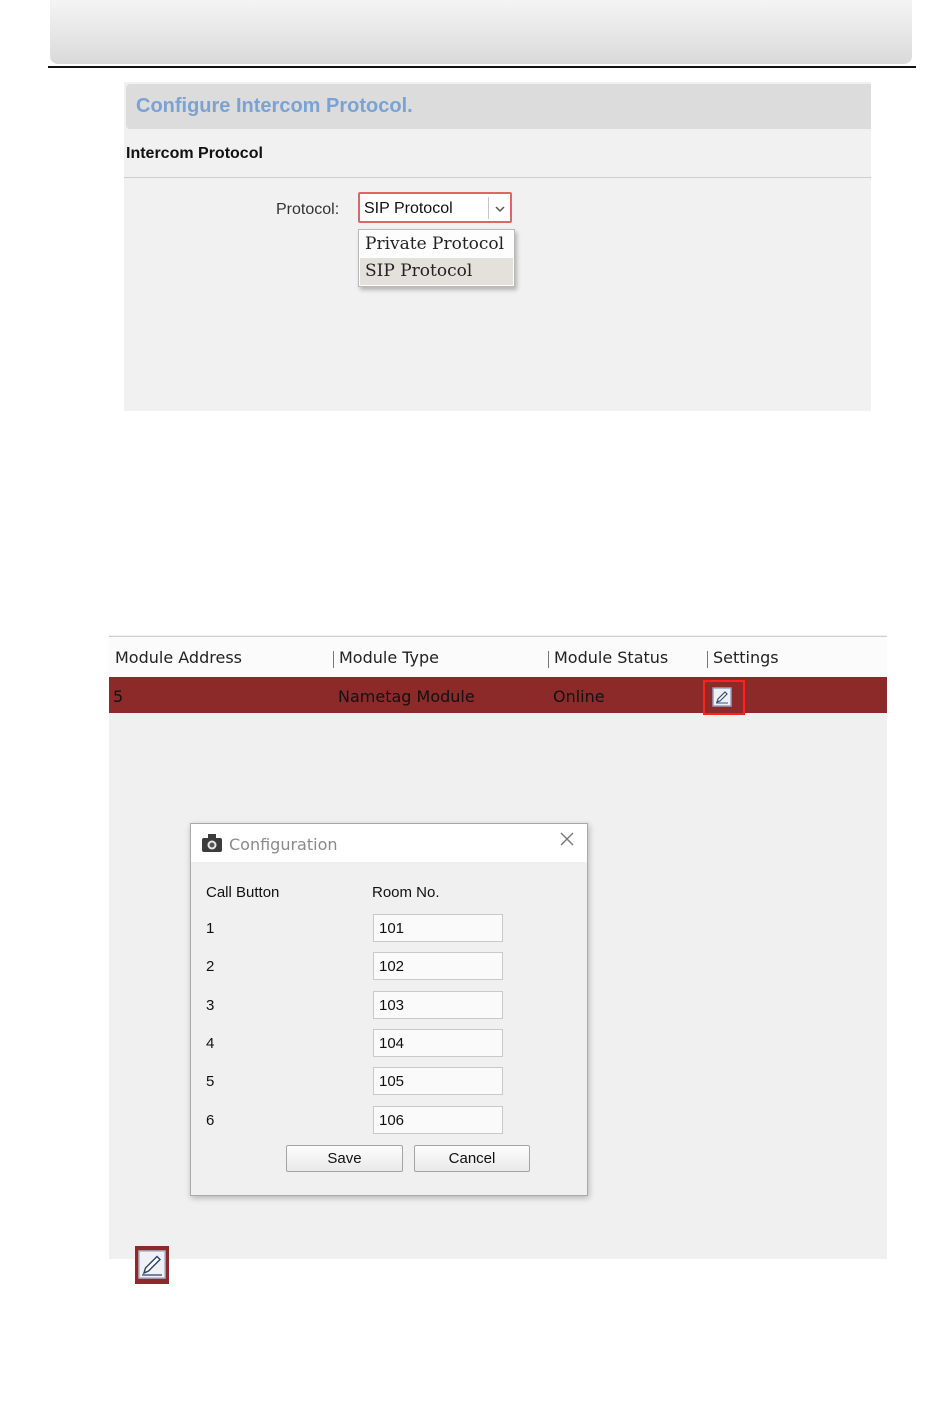 This screenshot has height=1425, width=950. I want to click on call-button-number: 2, so click(210, 966).